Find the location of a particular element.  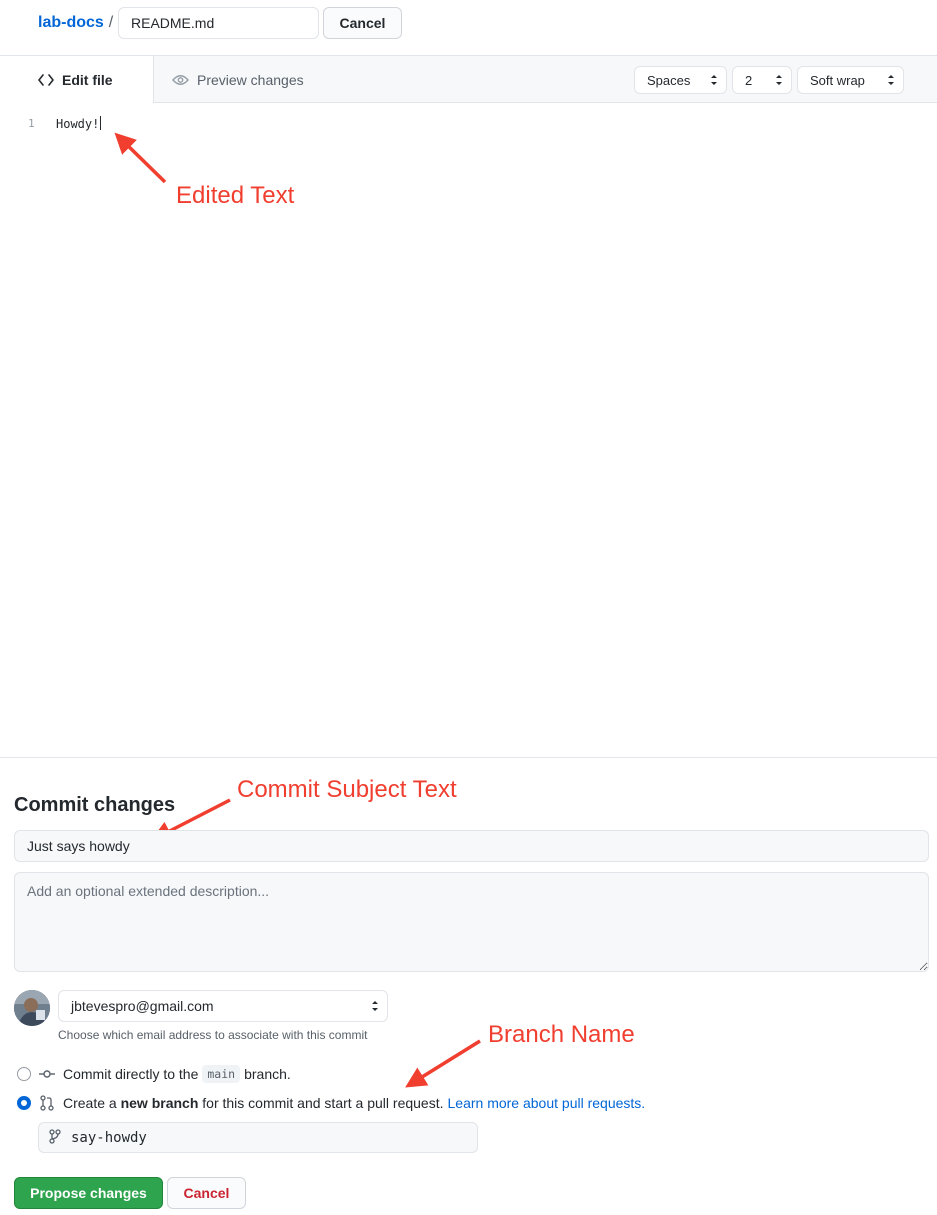

radio-new-branch is located at coordinates (24, 1103).